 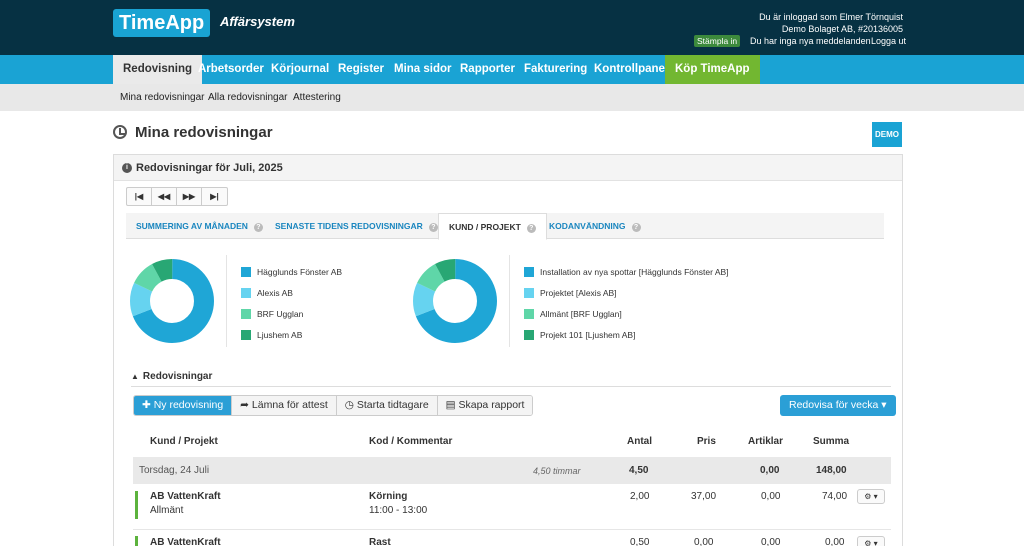 I want to click on first-page-icon: |◀, so click(x=139, y=196).